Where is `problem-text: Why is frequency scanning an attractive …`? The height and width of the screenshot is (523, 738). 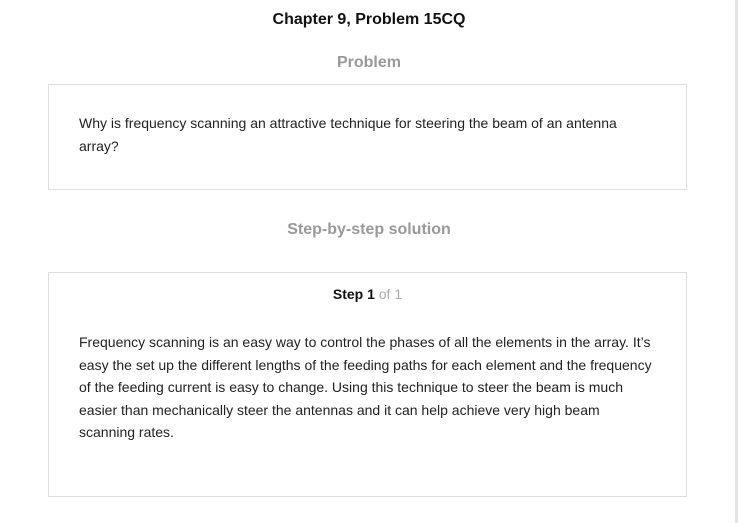 problem-text: Why is frequency scanning an attractive … is located at coordinates (348, 134).